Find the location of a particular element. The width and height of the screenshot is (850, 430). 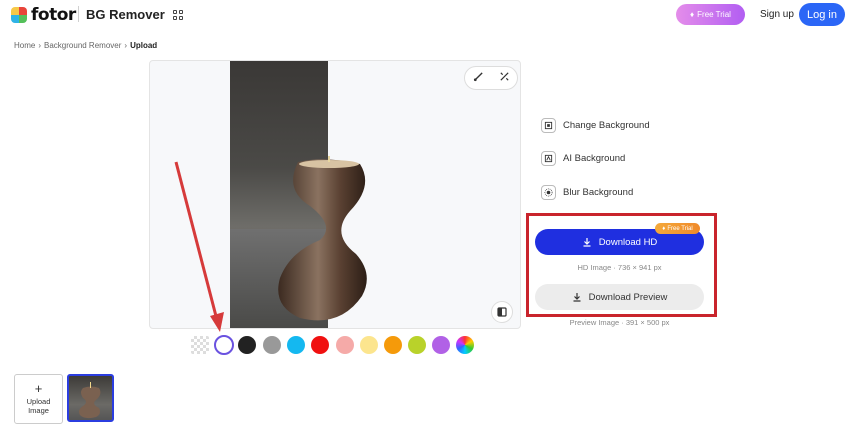

ai-background-label: AI Background is located at coordinates (594, 158).